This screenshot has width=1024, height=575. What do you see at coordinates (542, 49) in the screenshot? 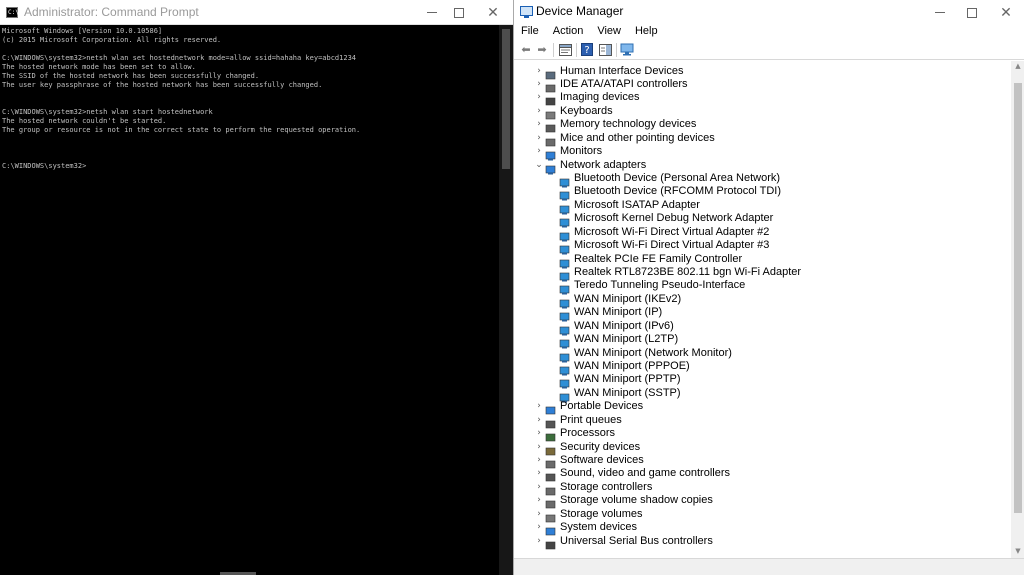
I see `forward-arrow-icon: ➡` at bounding box center [542, 49].